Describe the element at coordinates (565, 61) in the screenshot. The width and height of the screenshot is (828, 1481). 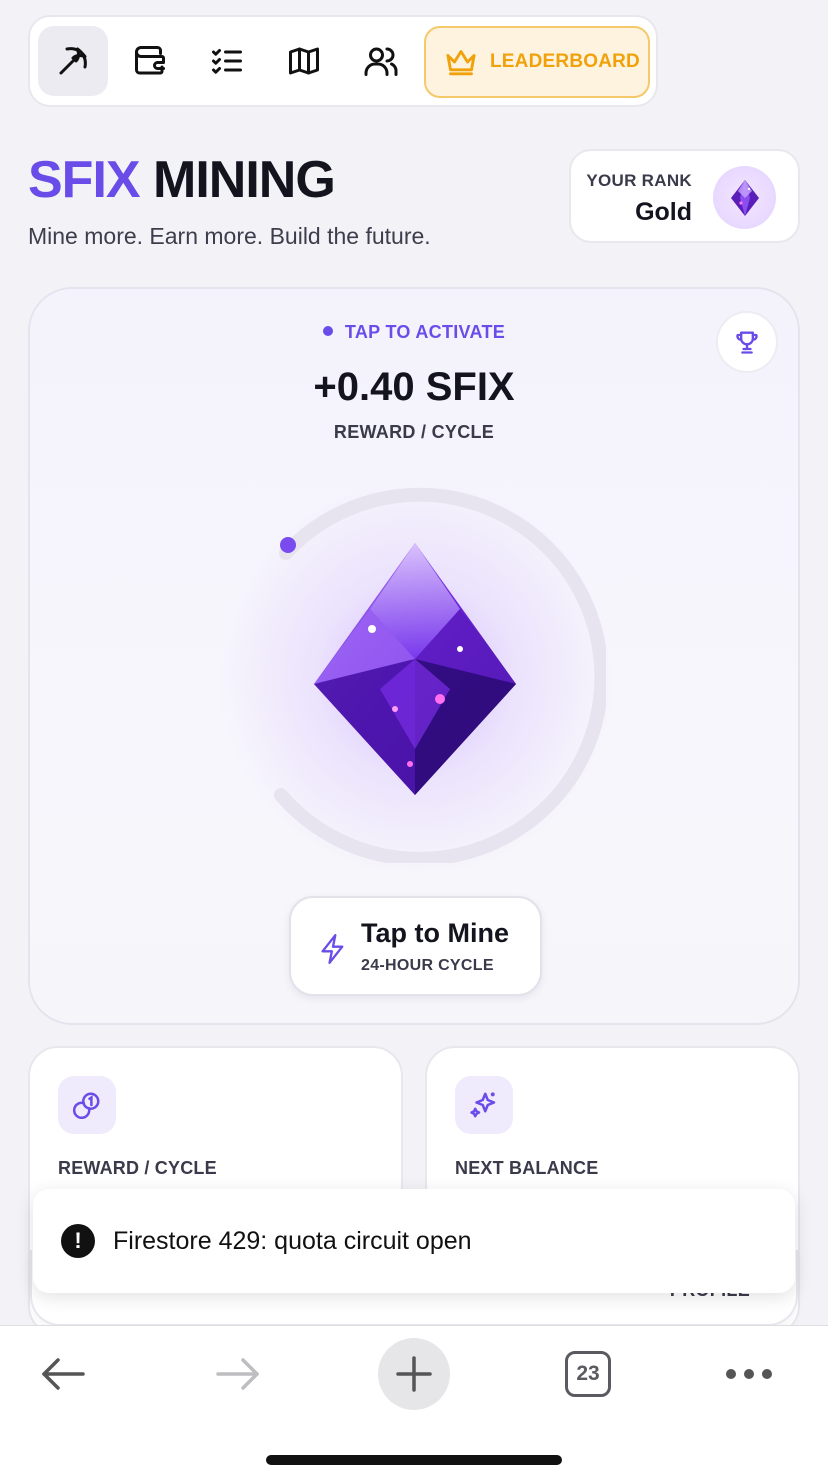
I see `leaderboard-label: LEADERBOARD` at that location.